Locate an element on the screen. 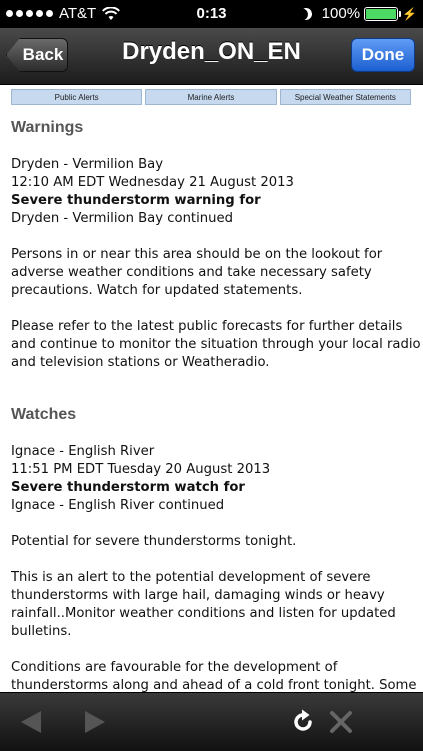  status-bar: AT&T 0:13 100% ⚡ is located at coordinates (211, 14).